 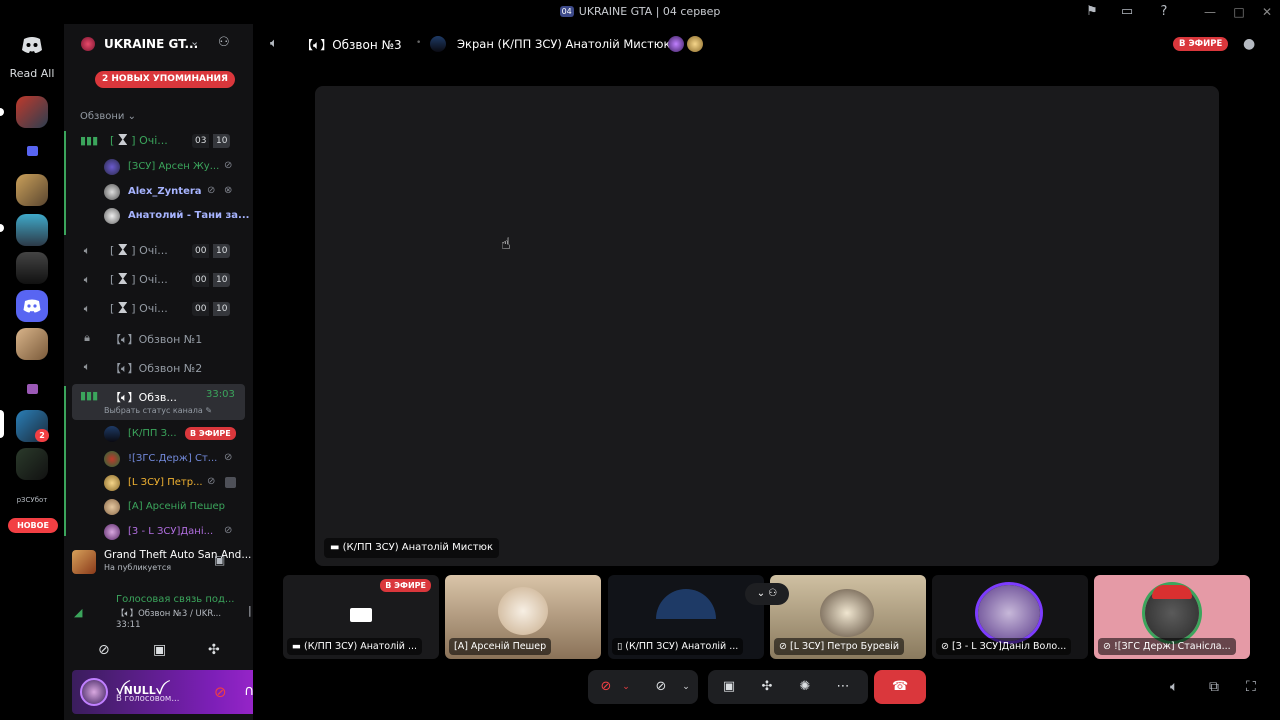 I want to click on new-mentions-pill: 2 НОВЫХ УПОМИНАНИЯ, so click(x=165, y=79).